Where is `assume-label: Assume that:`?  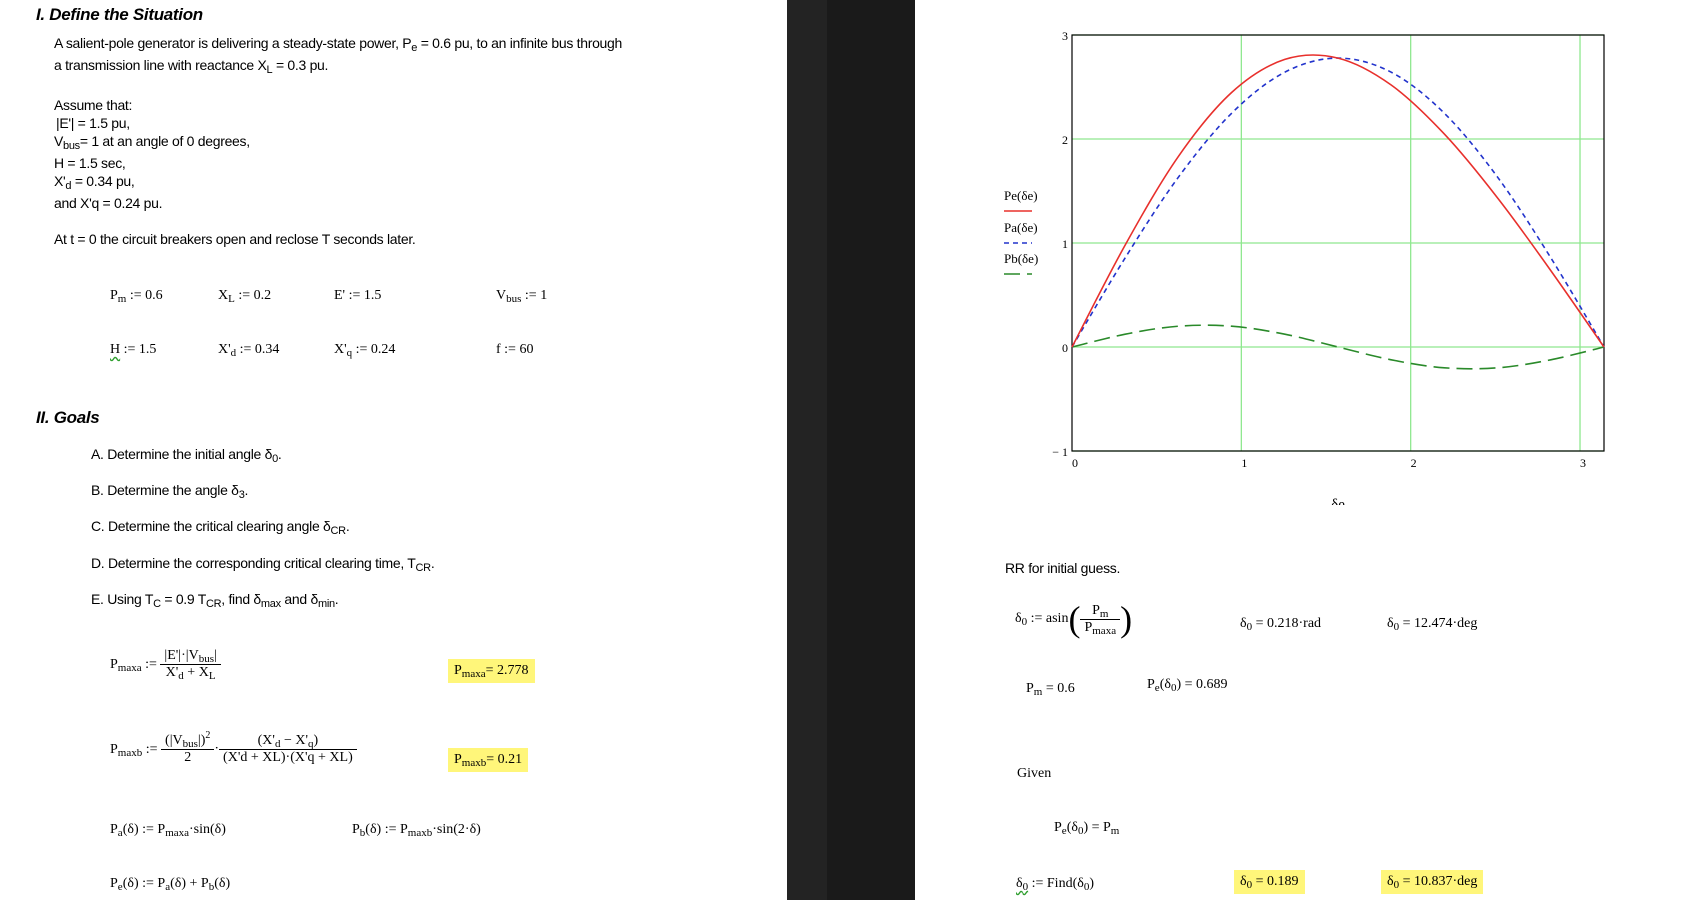 assume-label: Assume that: is located at coordinates (93, 105).